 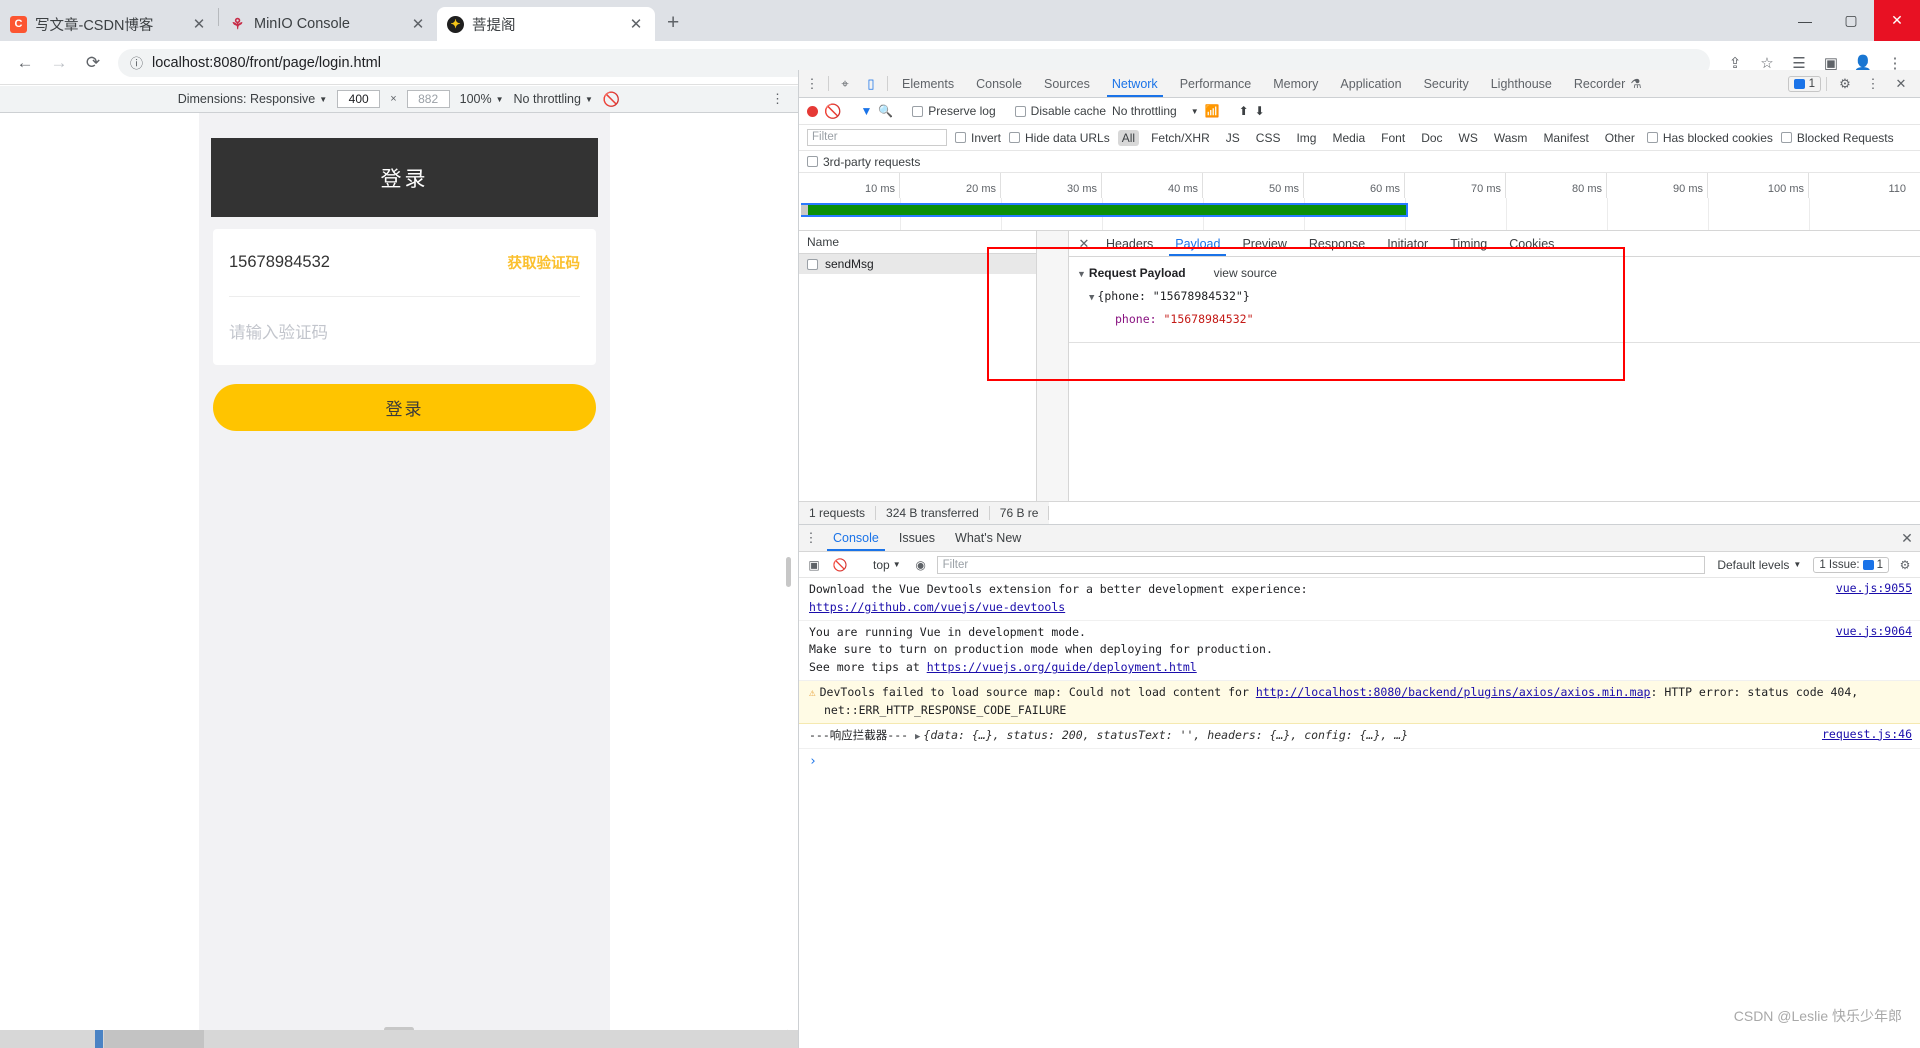 I want to click on chip-font: Font, so click(x=1393, y=138).